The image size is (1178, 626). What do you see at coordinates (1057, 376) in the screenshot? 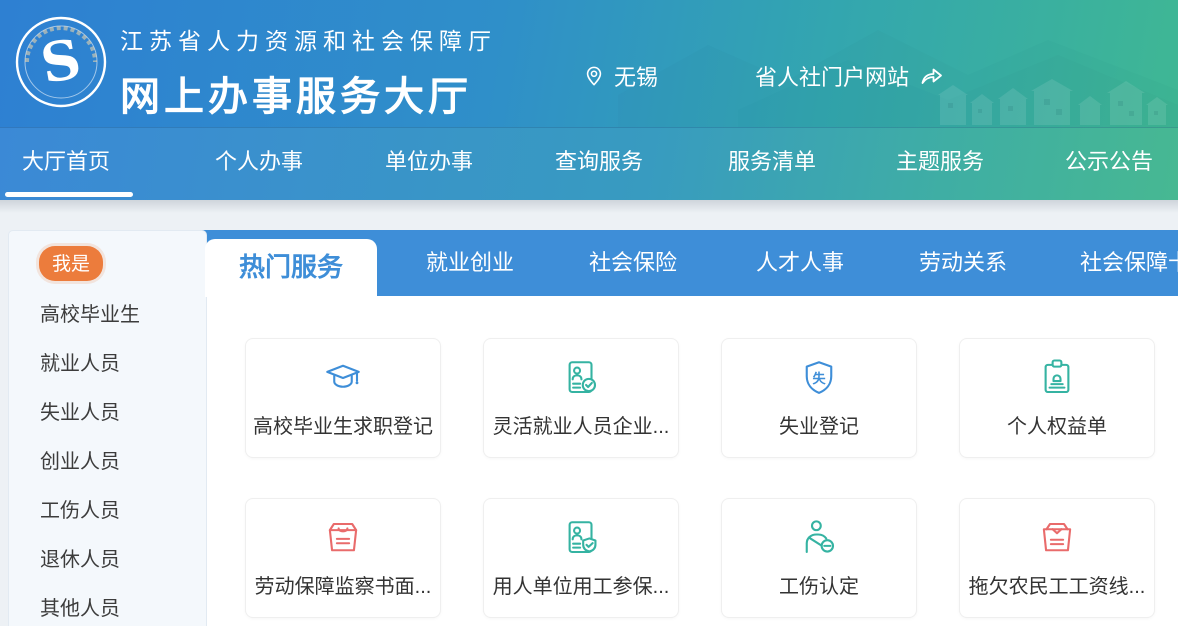
I see `clipboard-seal-icon` at bounding box center [1057, 376].